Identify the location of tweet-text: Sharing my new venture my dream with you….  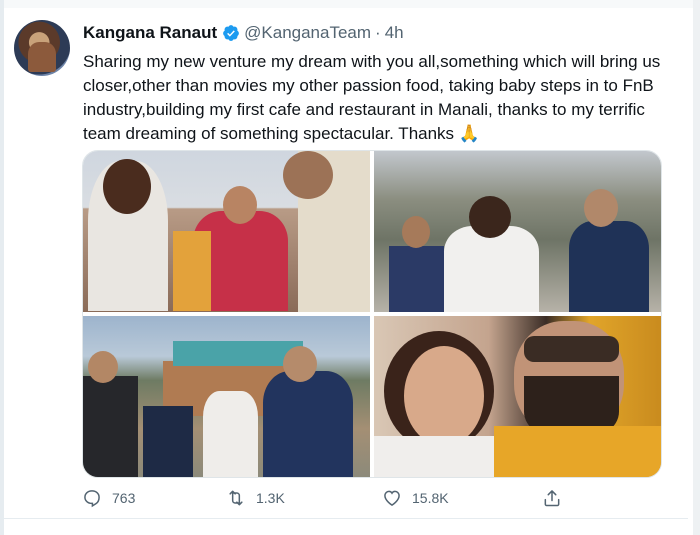
(372, 97).